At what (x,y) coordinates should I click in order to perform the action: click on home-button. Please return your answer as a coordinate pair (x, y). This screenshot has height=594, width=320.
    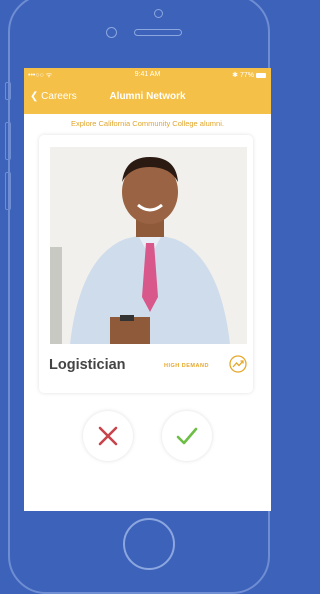
    Looking at the image, I should click on (149, 544).